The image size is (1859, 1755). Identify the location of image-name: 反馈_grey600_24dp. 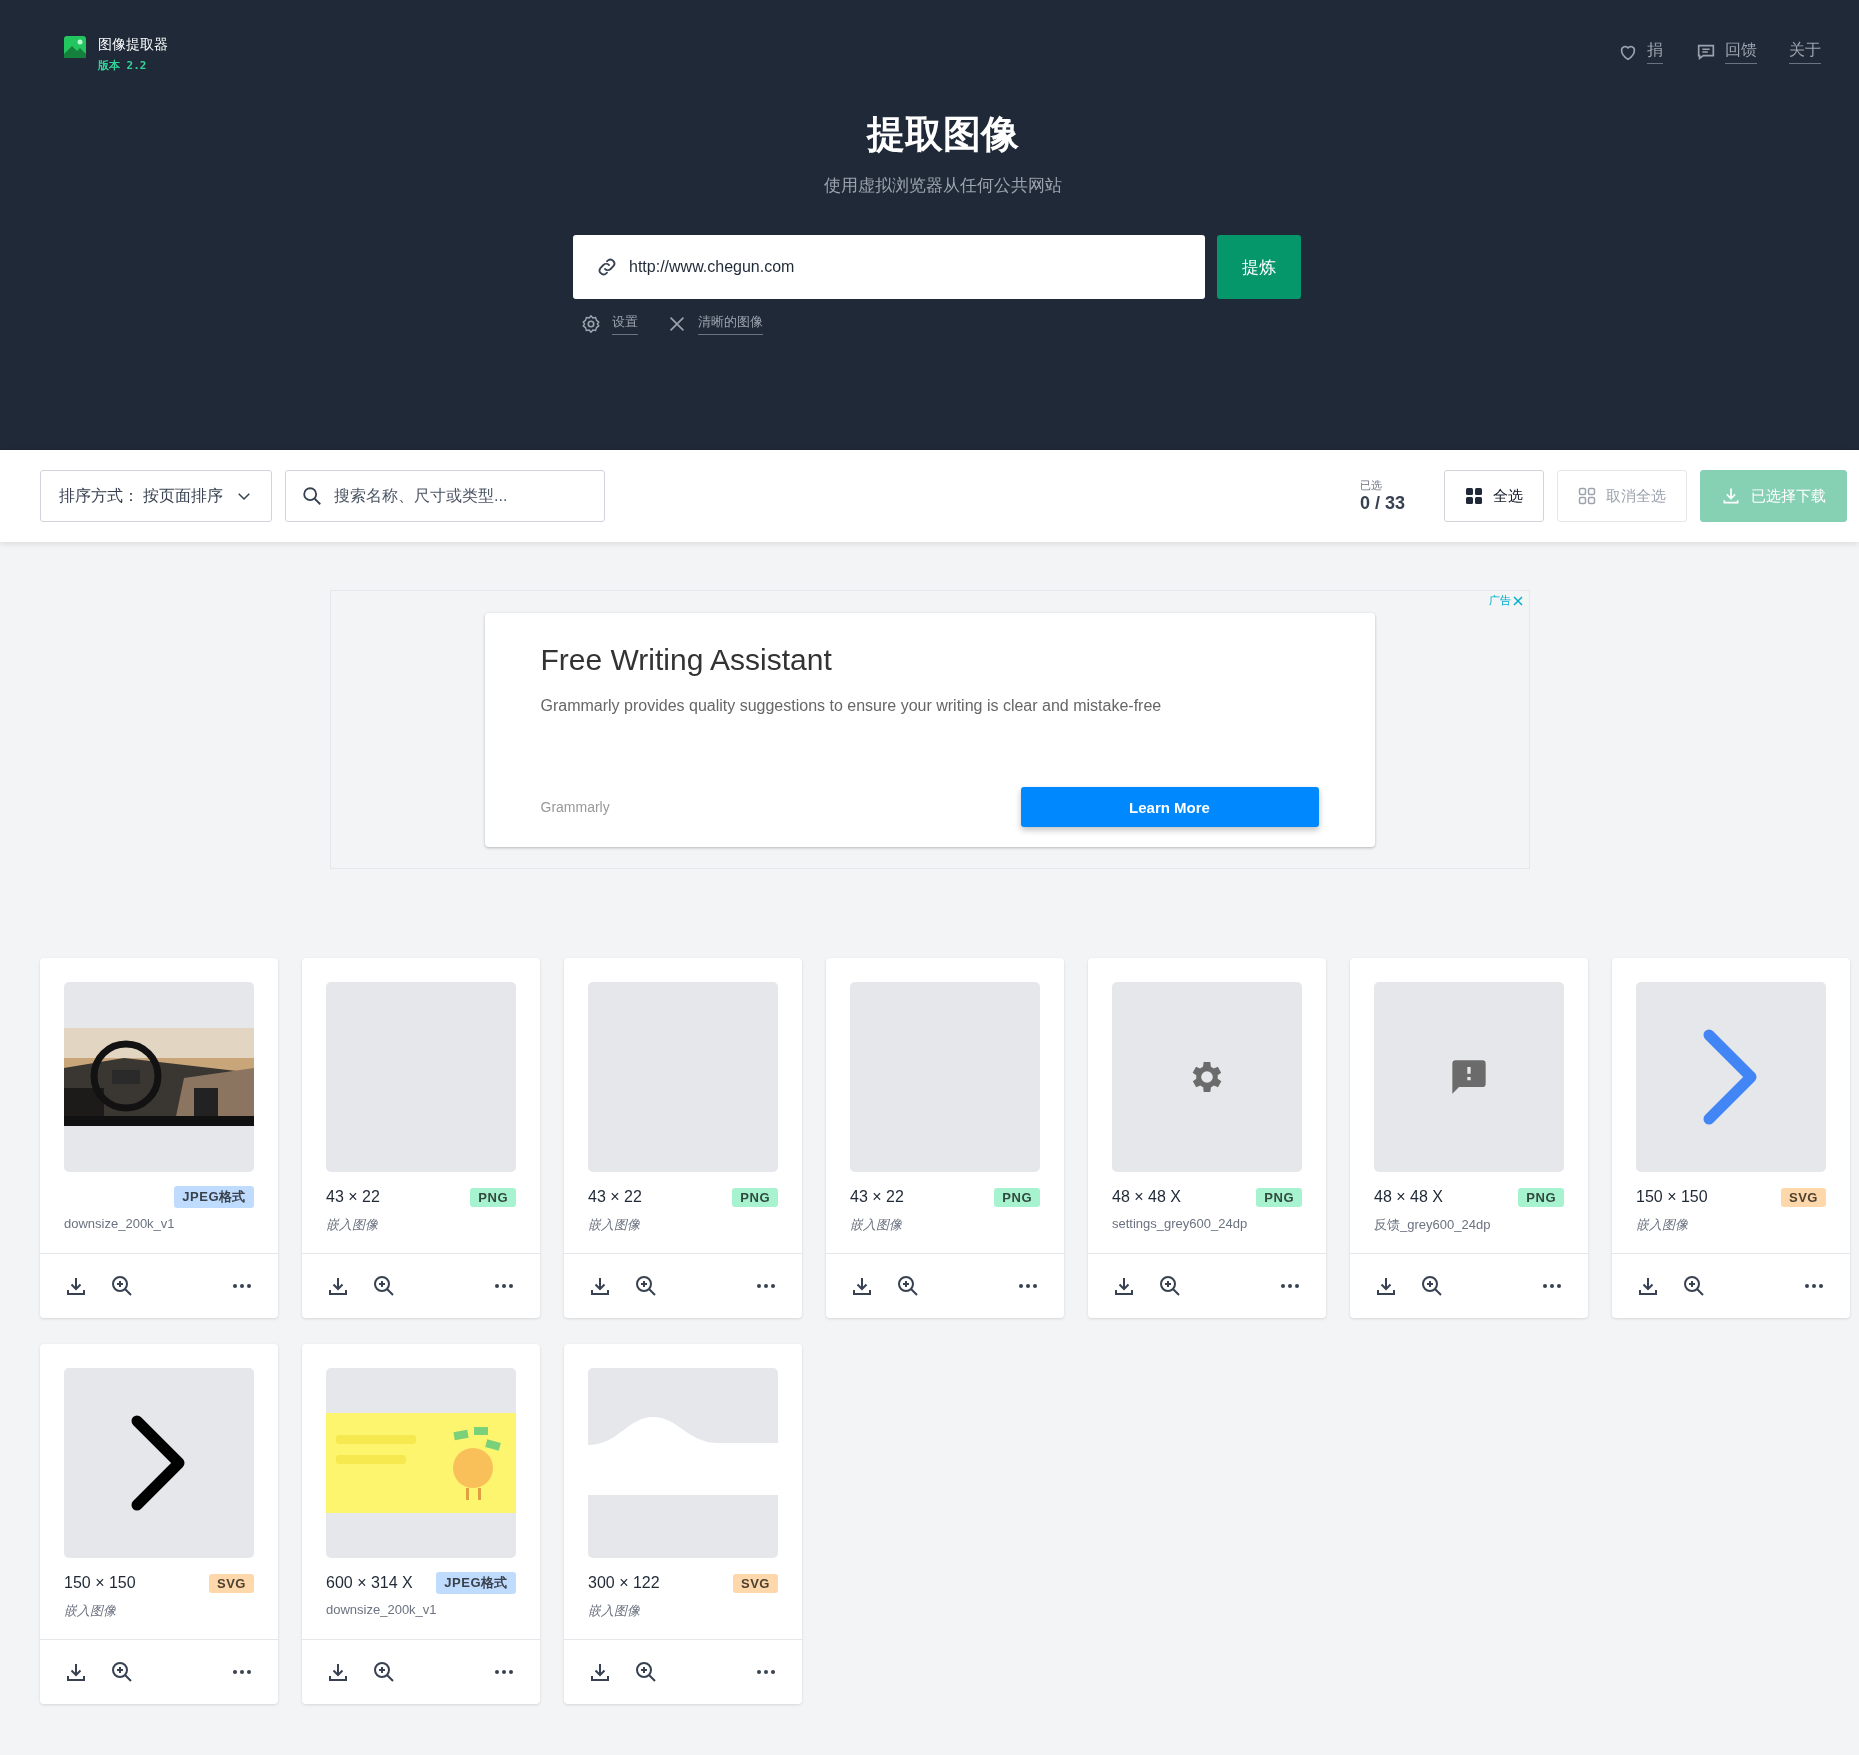
(1433, 1225).